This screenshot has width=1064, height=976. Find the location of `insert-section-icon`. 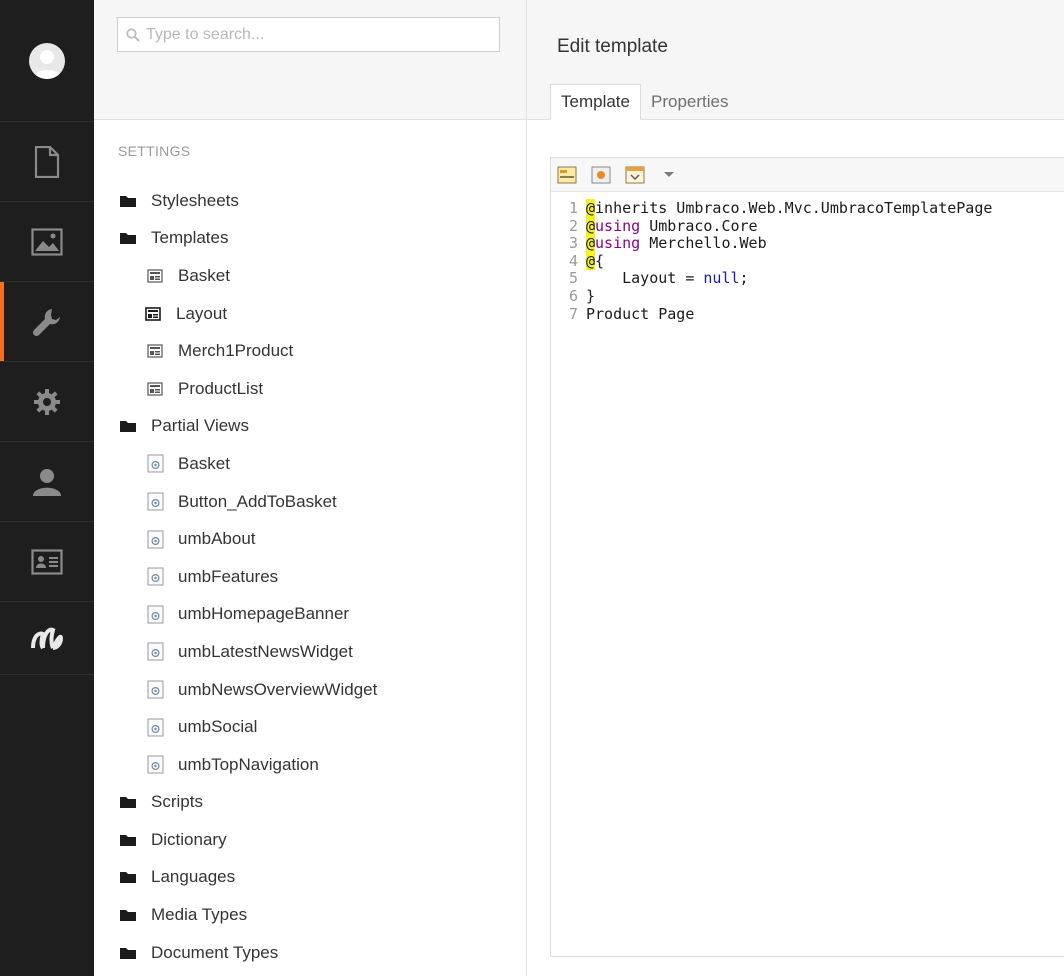

insert-section-icon is located at coordinates (635, 175).